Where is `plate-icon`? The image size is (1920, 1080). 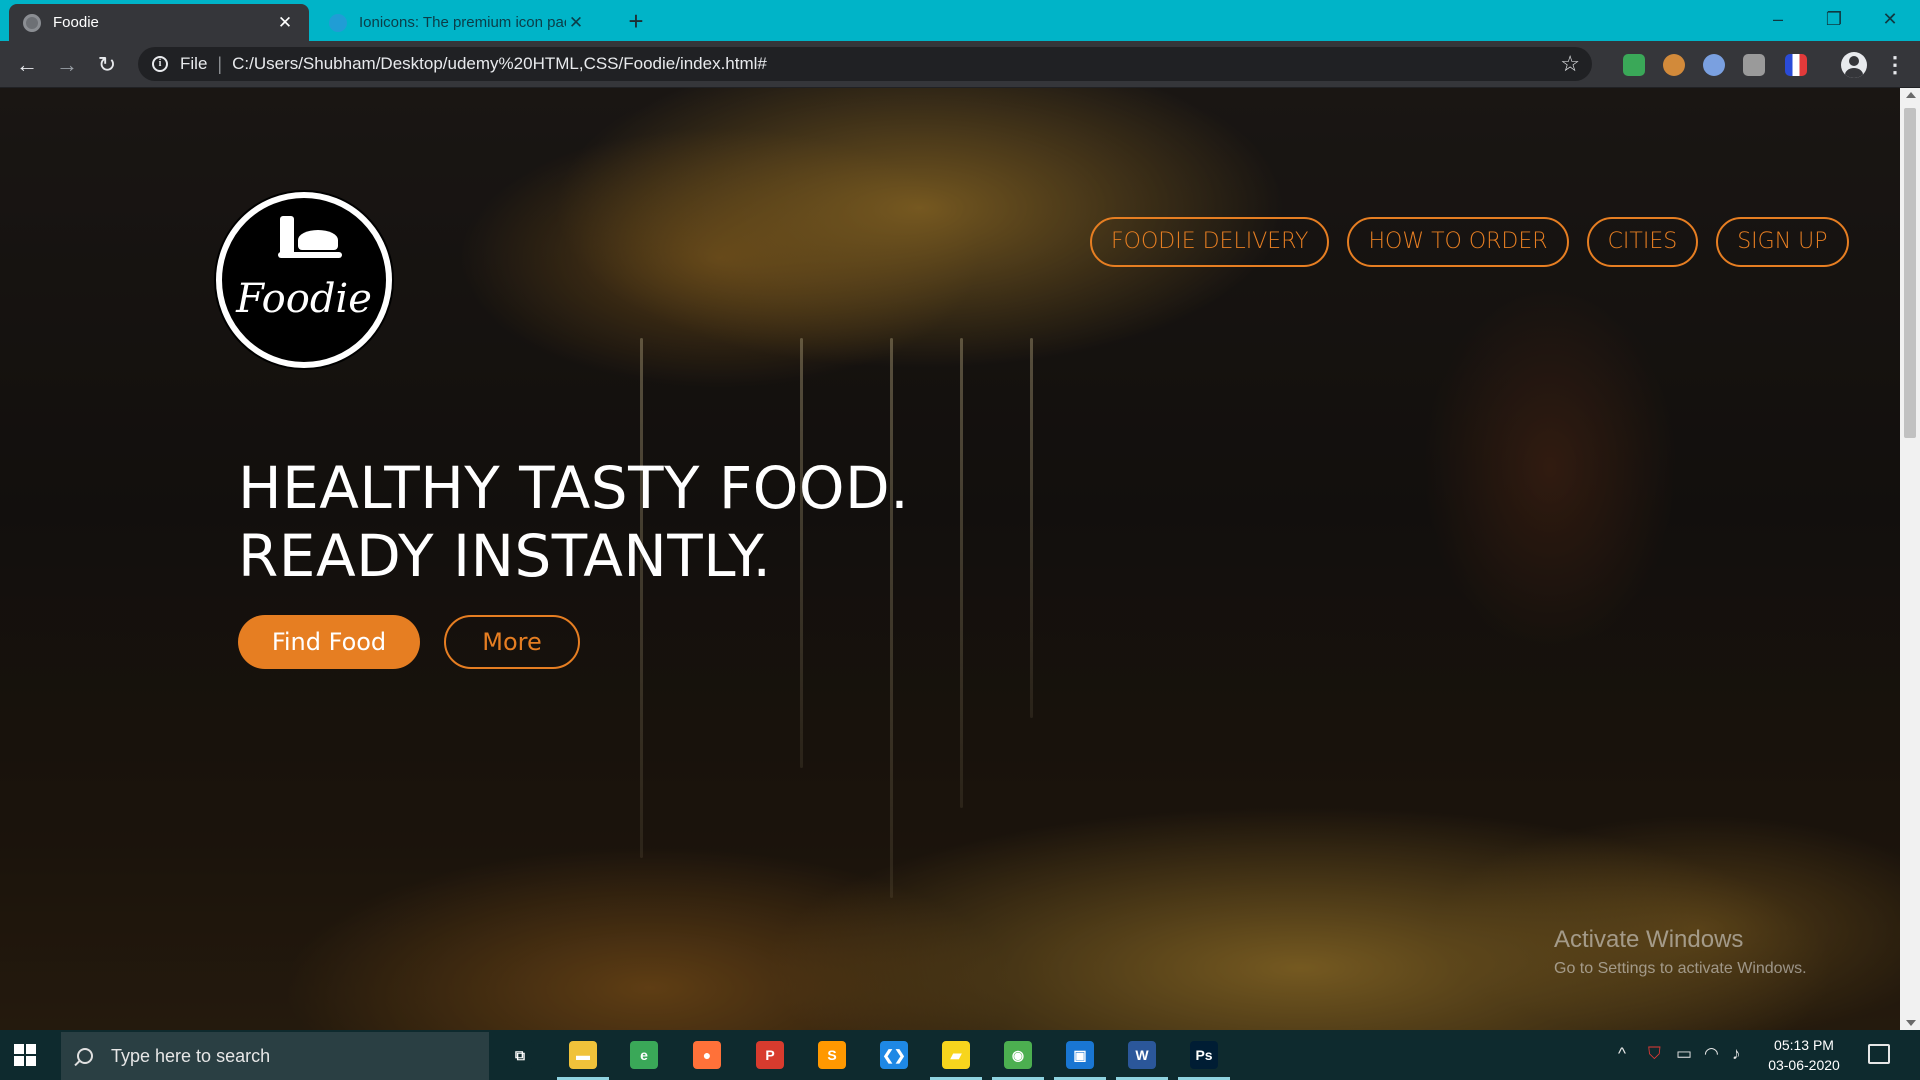
plate-icon is located at coordinates (310, 255).